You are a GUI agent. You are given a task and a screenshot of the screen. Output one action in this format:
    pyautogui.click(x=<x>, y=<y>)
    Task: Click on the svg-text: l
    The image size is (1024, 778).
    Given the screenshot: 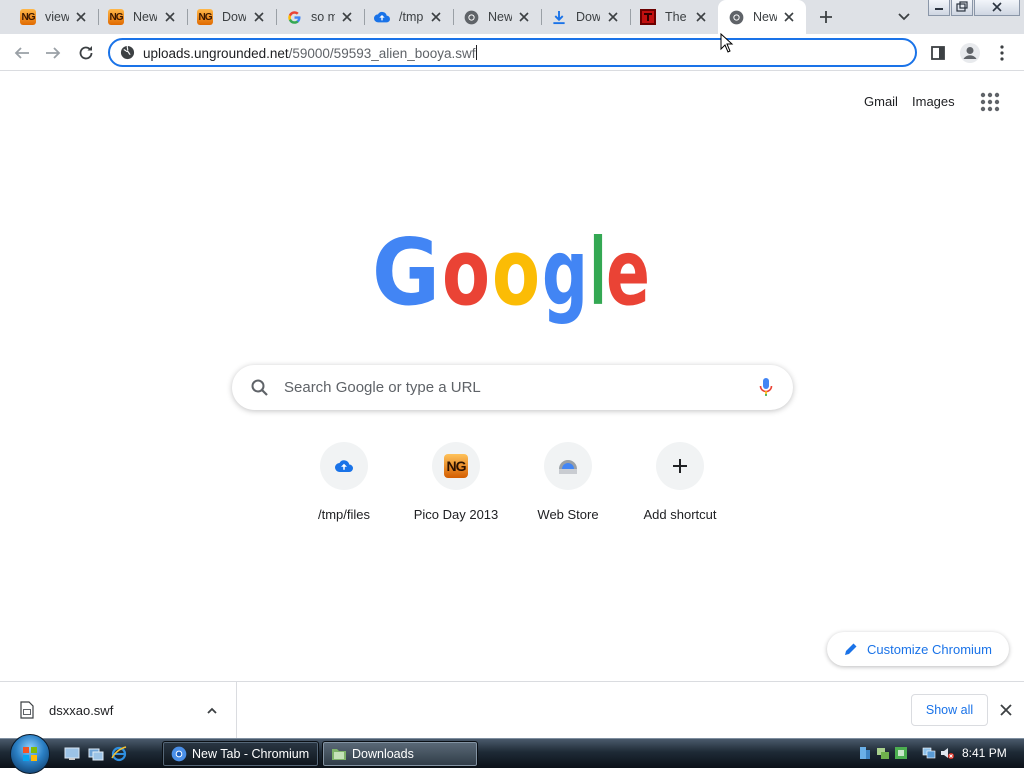 What is the action you would take?
    pyautogui.click(x=598, y=279)
    